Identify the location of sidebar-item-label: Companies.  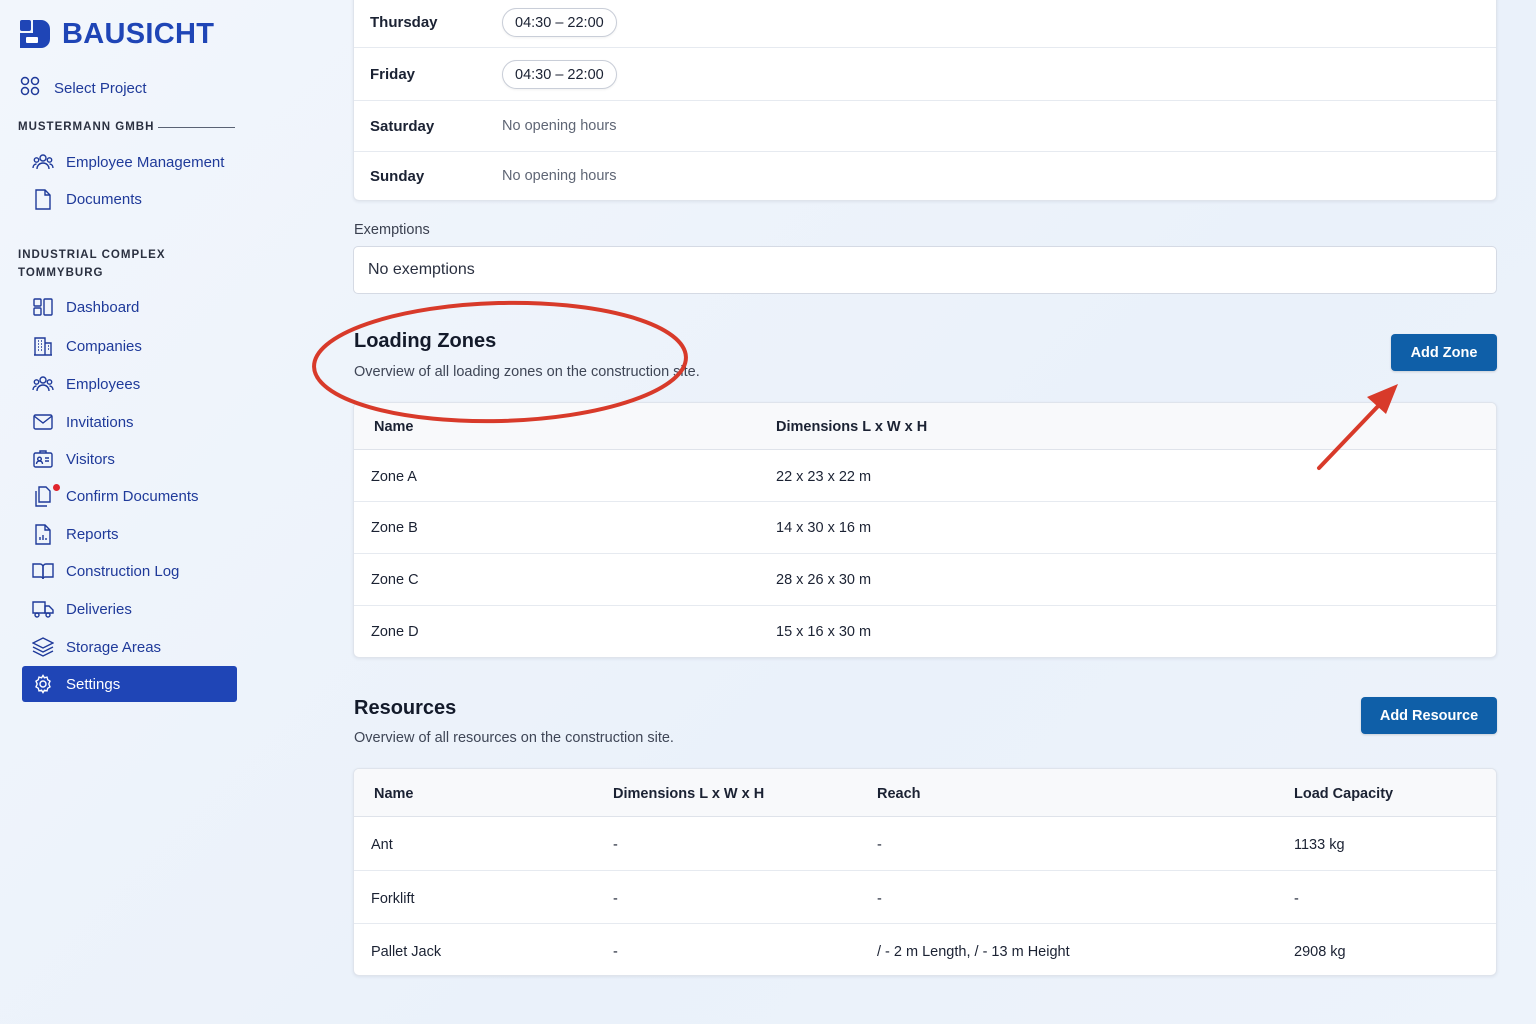
(104, 346).